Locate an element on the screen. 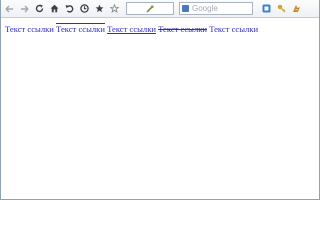 The height and width of the screenshot is (240, 320). feed-icon is located at coordinates (150, 9).